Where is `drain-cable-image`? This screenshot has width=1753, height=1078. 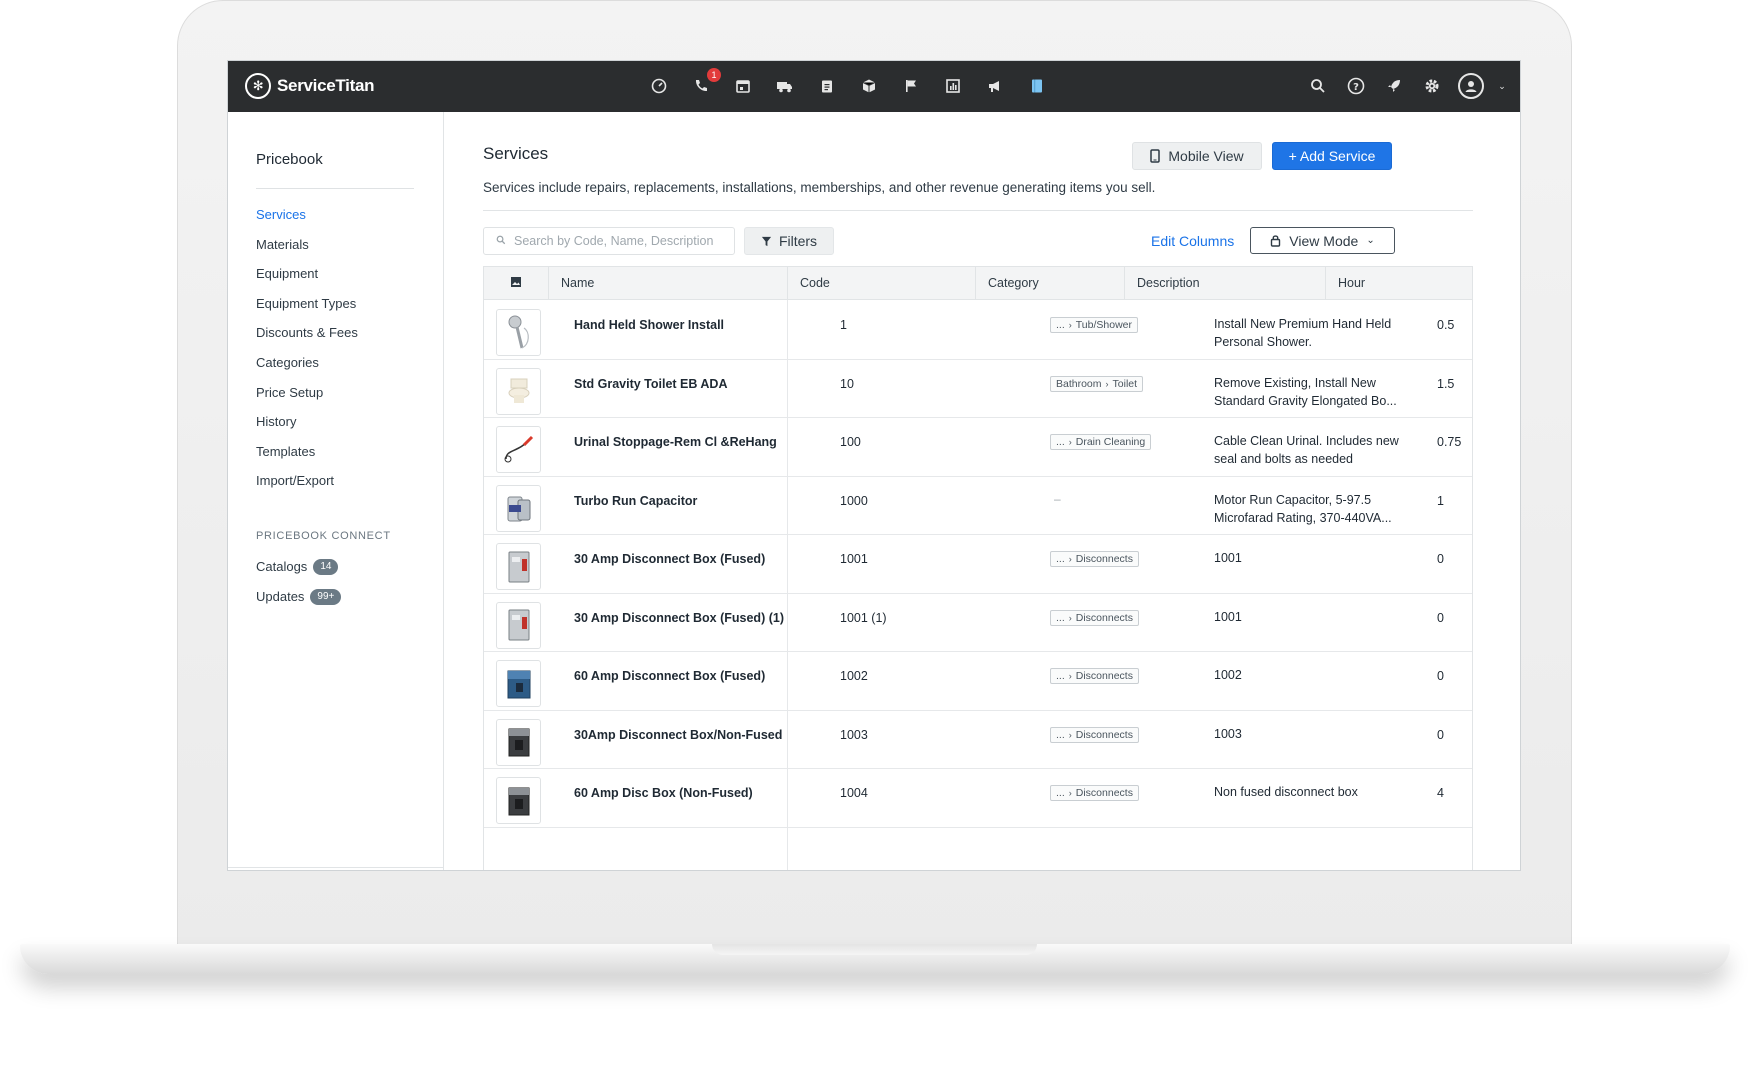 drain-cable-image is located at coordinates (518, 449).